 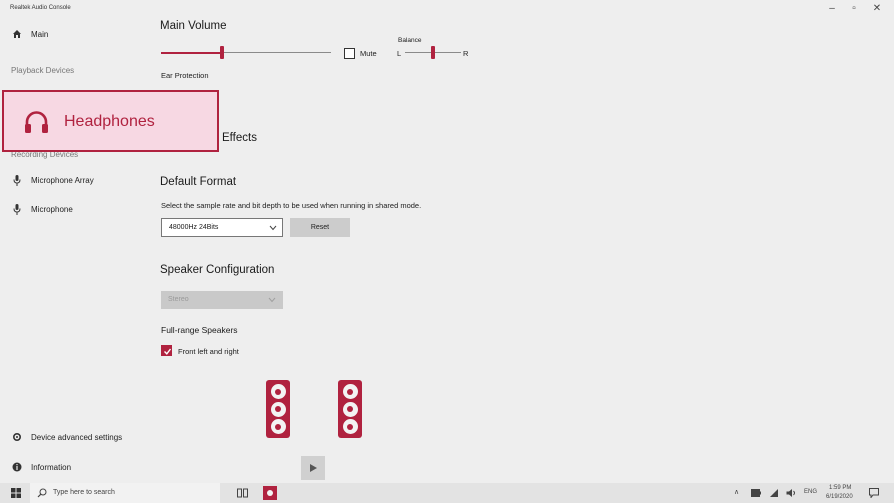 I want to click on device-advanced-settings-link: Device advanced settings, so click(x=90, y=438).